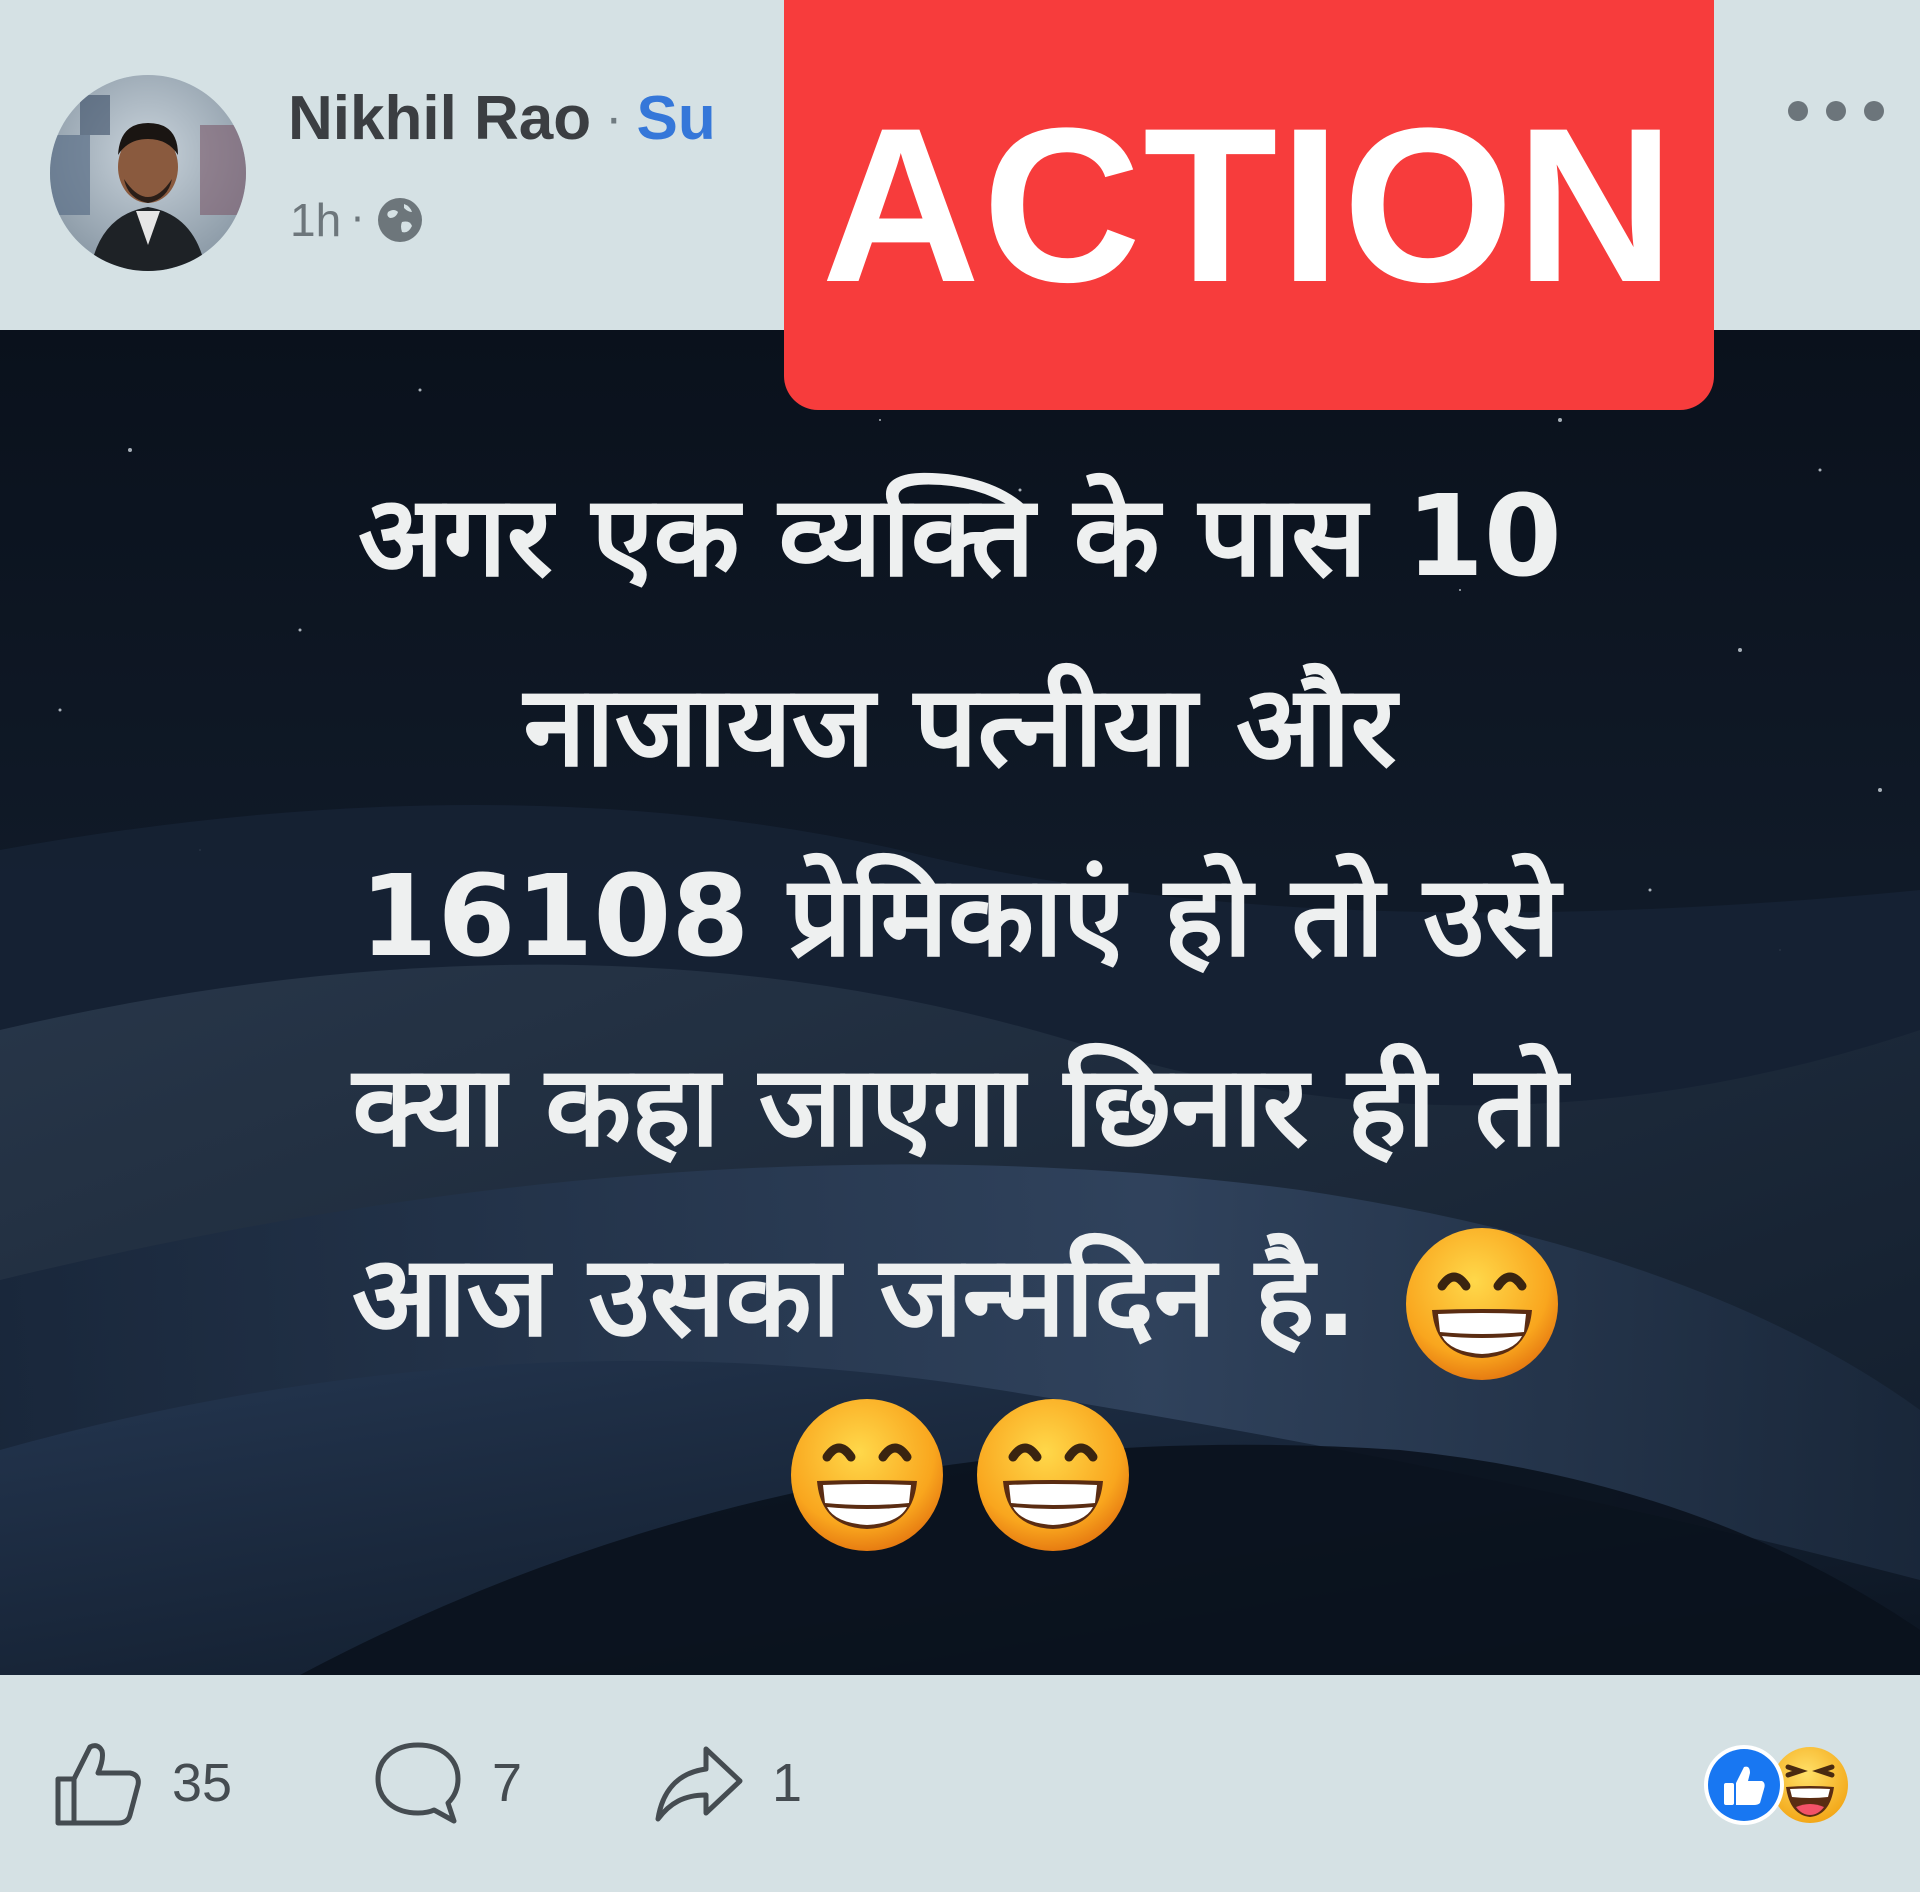  Describe the element at coordinates (202, 1783) in the screenshot. I see `like-count: 35` at that location.